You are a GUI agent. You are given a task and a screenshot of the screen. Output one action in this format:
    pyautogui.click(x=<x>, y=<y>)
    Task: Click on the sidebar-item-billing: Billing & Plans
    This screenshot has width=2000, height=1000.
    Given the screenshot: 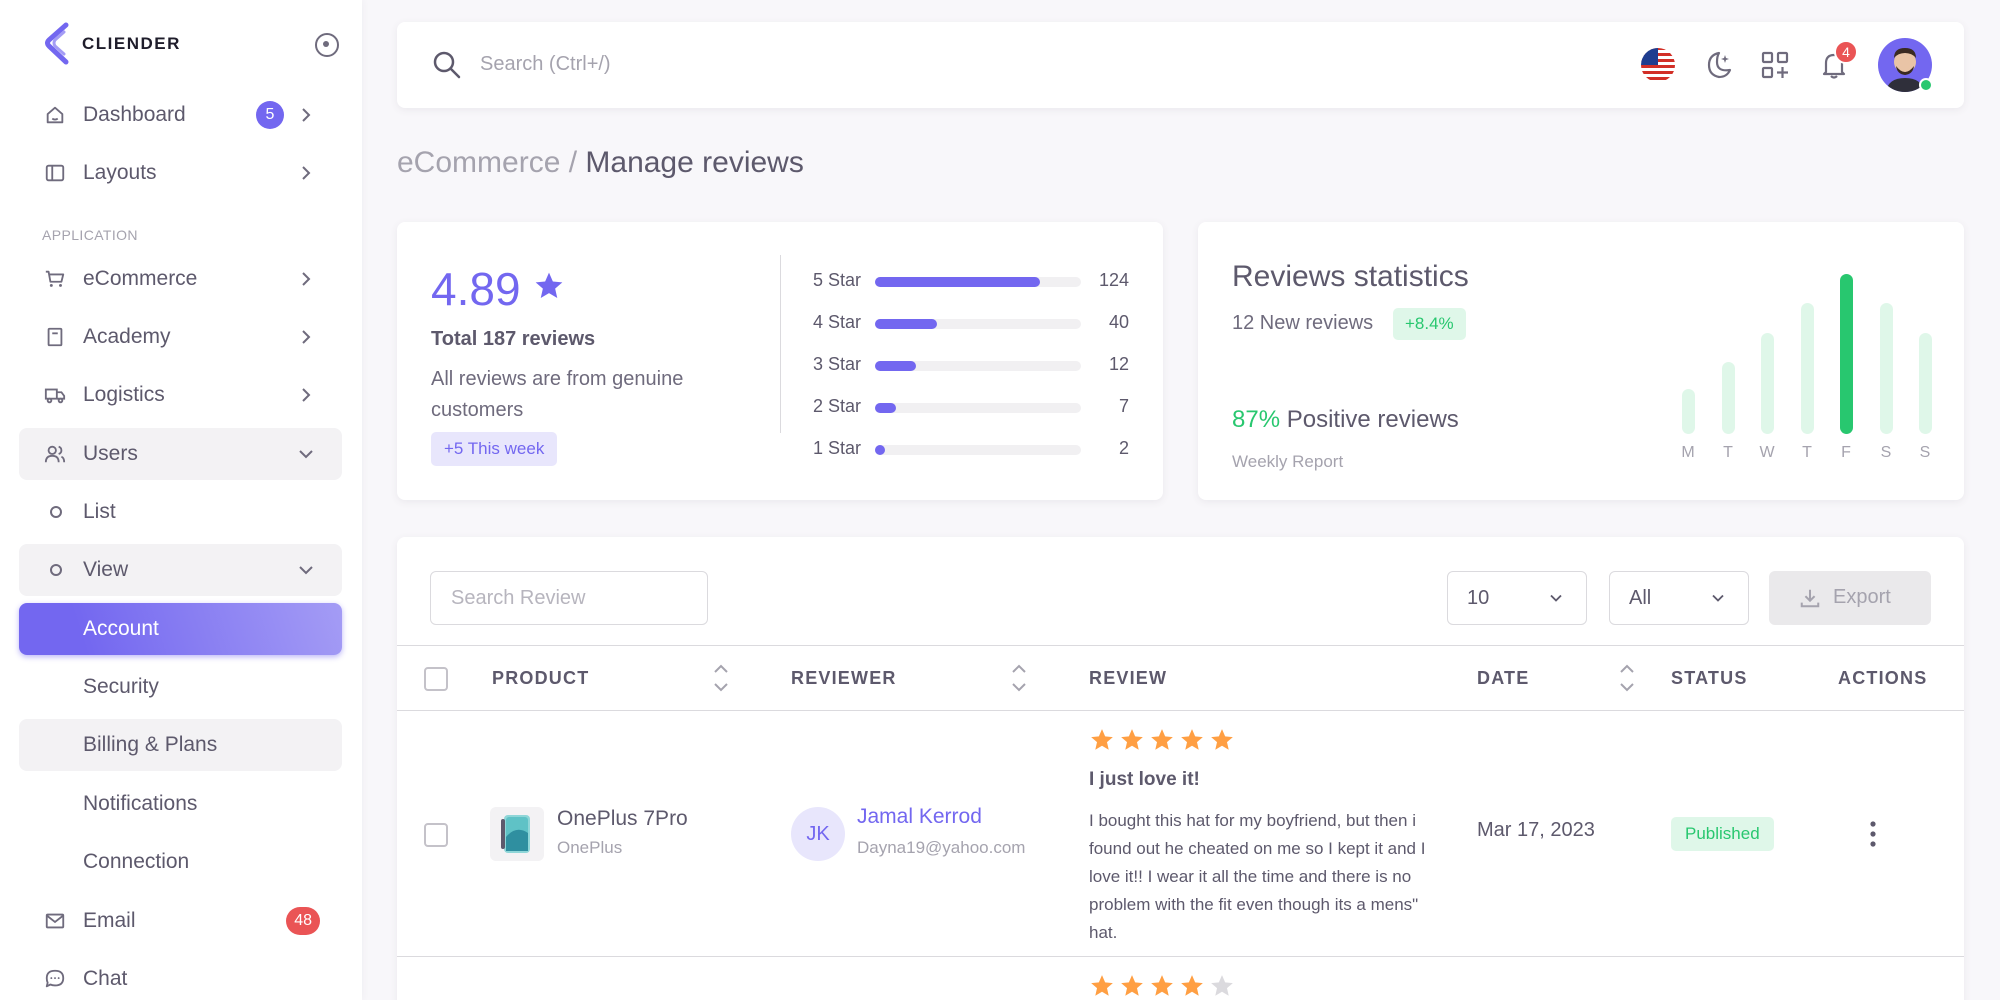 What is the action you would take?
    pyautogui.click(x=180, y=745)
    